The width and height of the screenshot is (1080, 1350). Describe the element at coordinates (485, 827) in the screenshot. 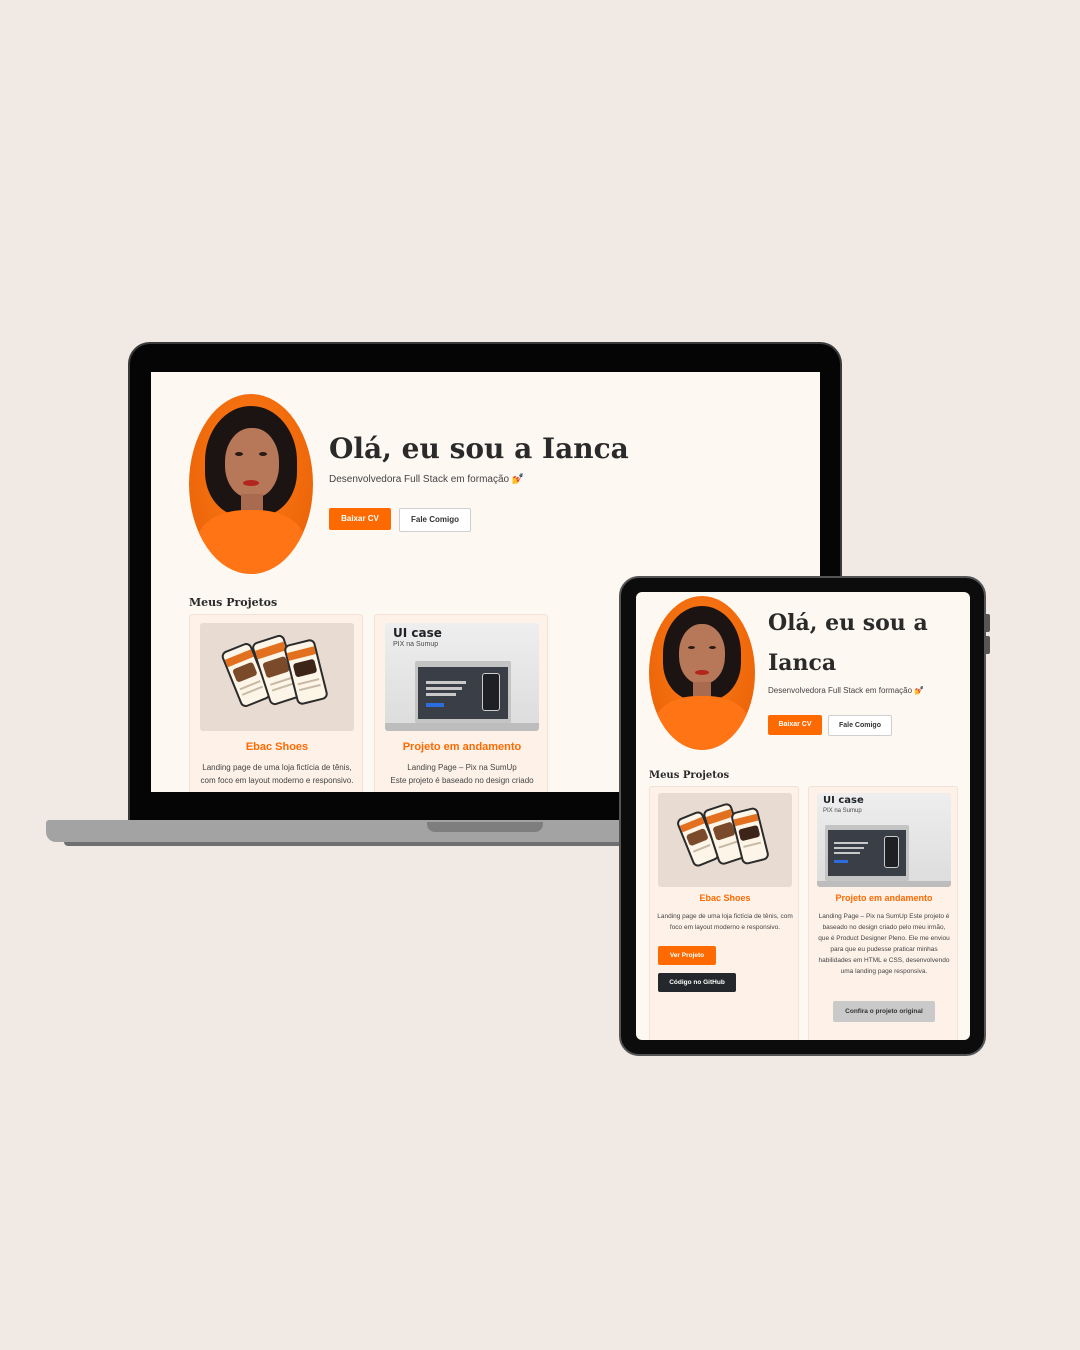

I see `laptop-notch` at that location.